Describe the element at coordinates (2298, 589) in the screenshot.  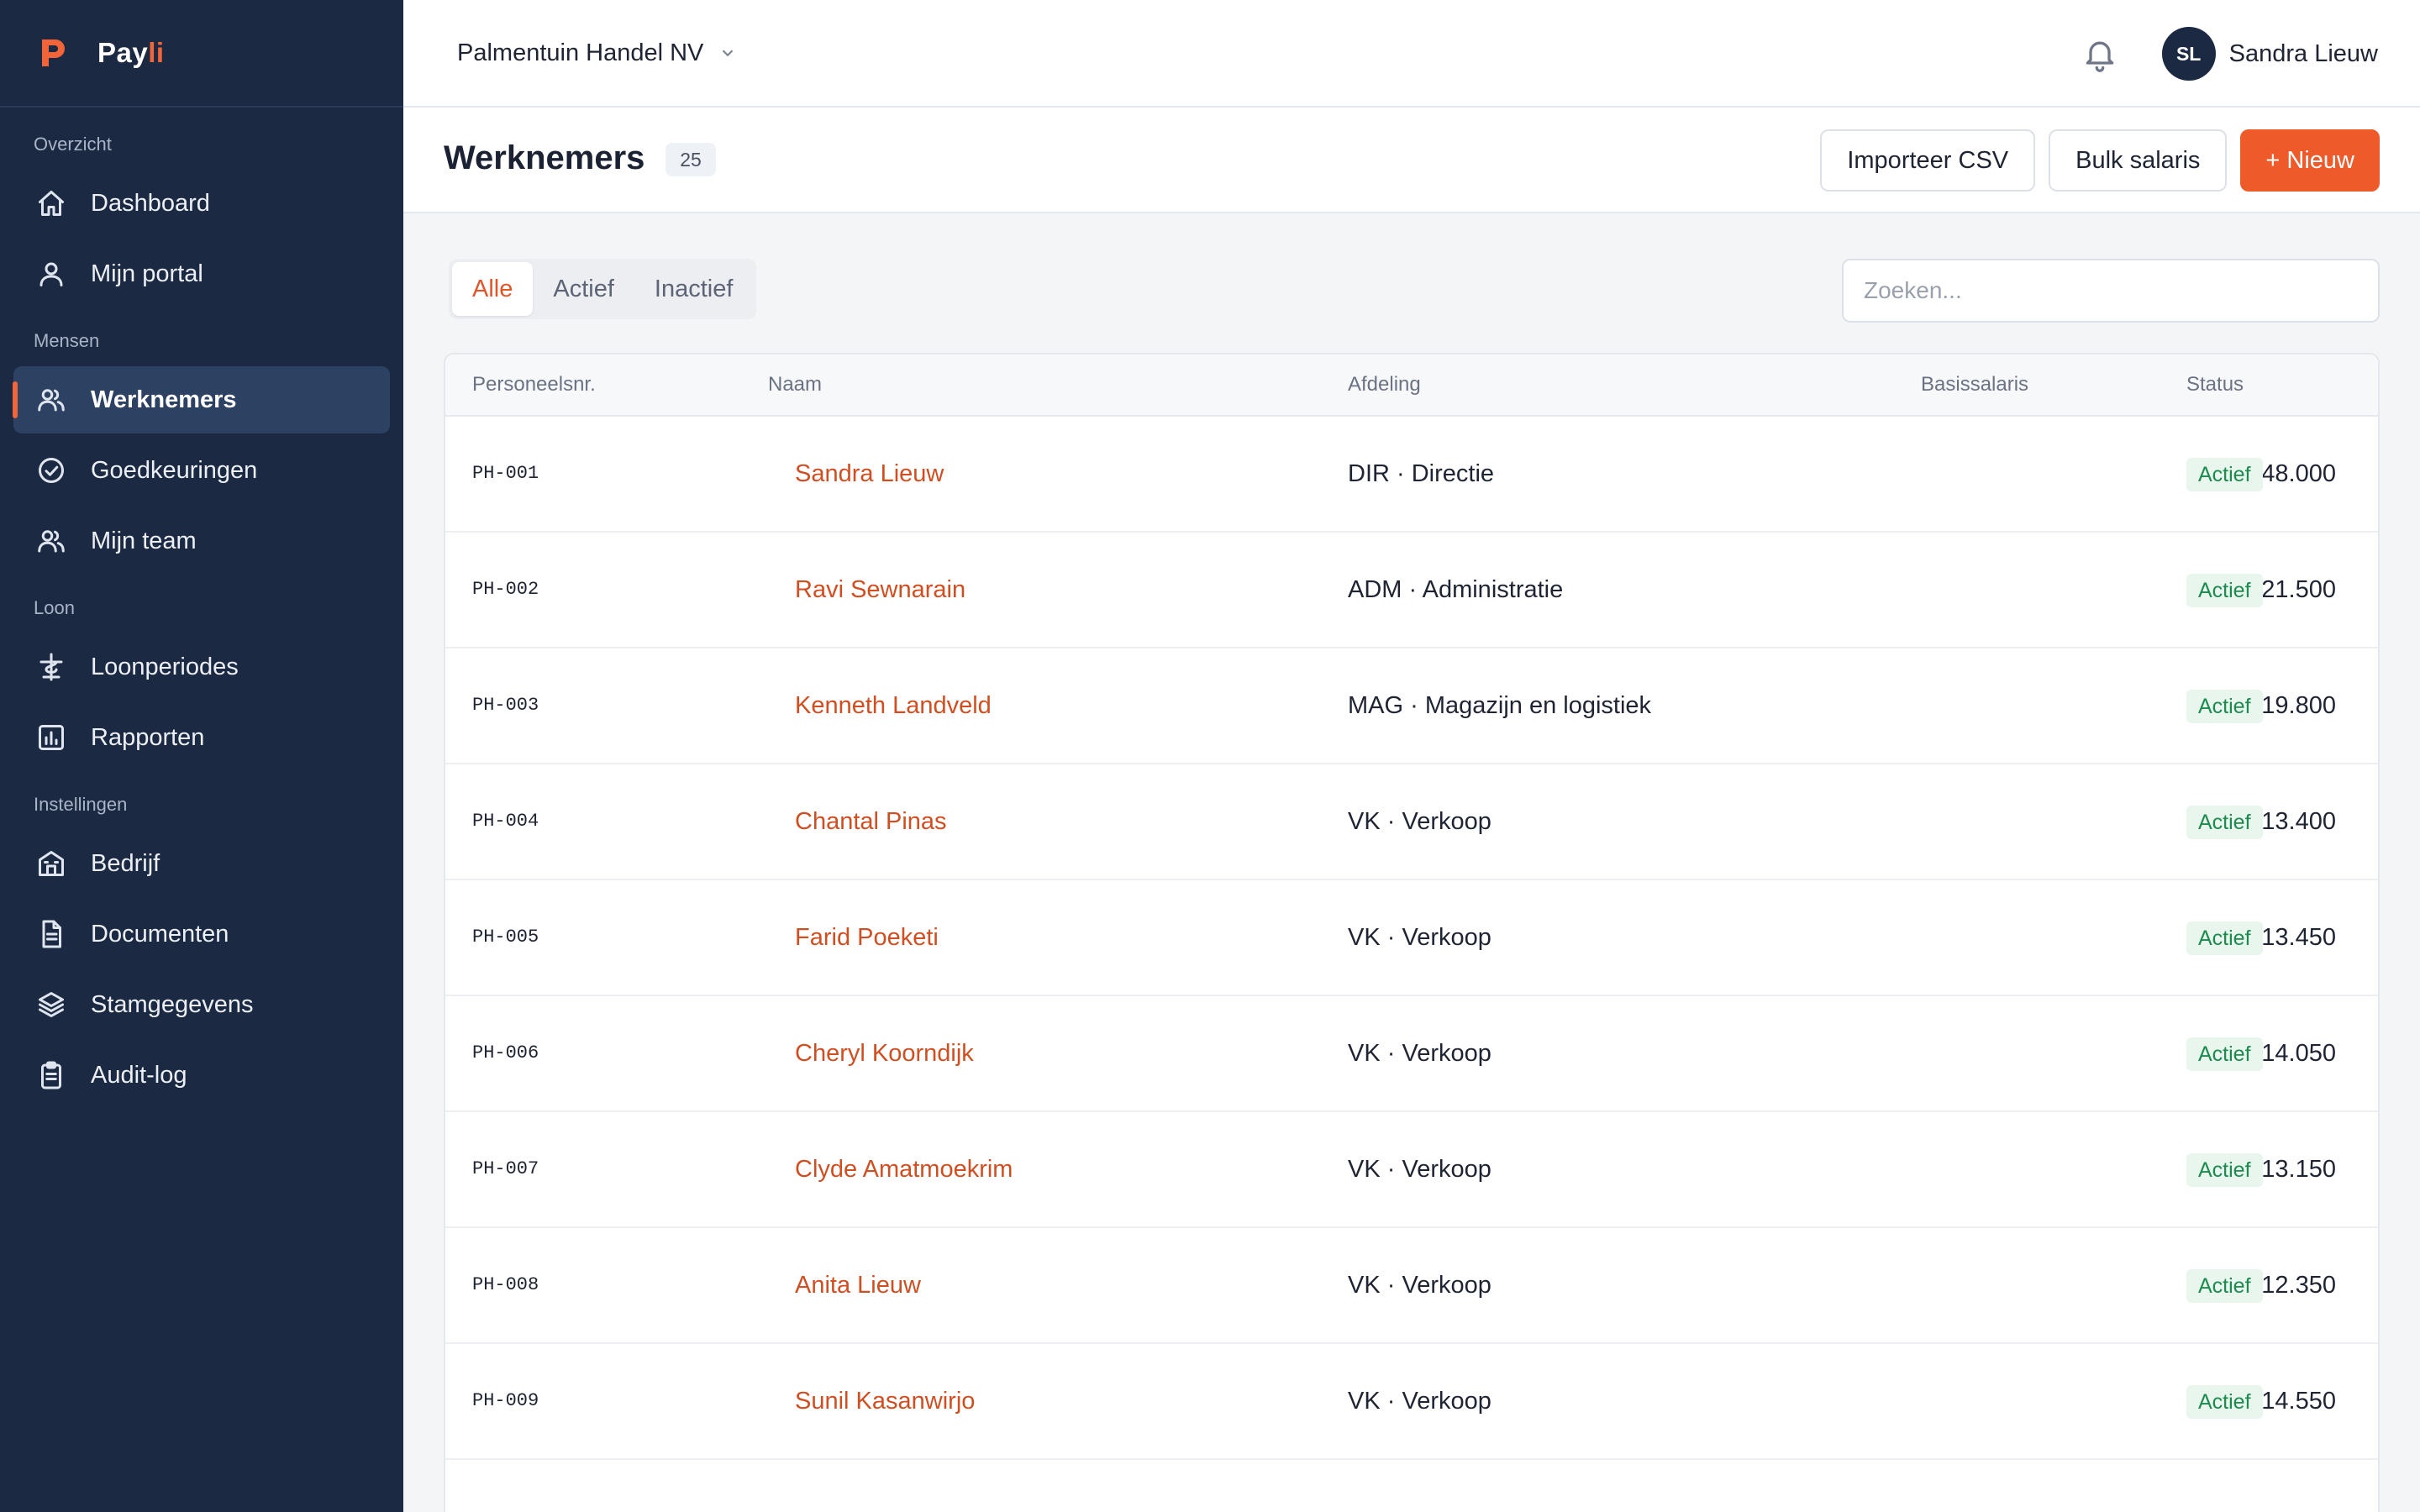
I see `salary-value: 21.500` at that location.